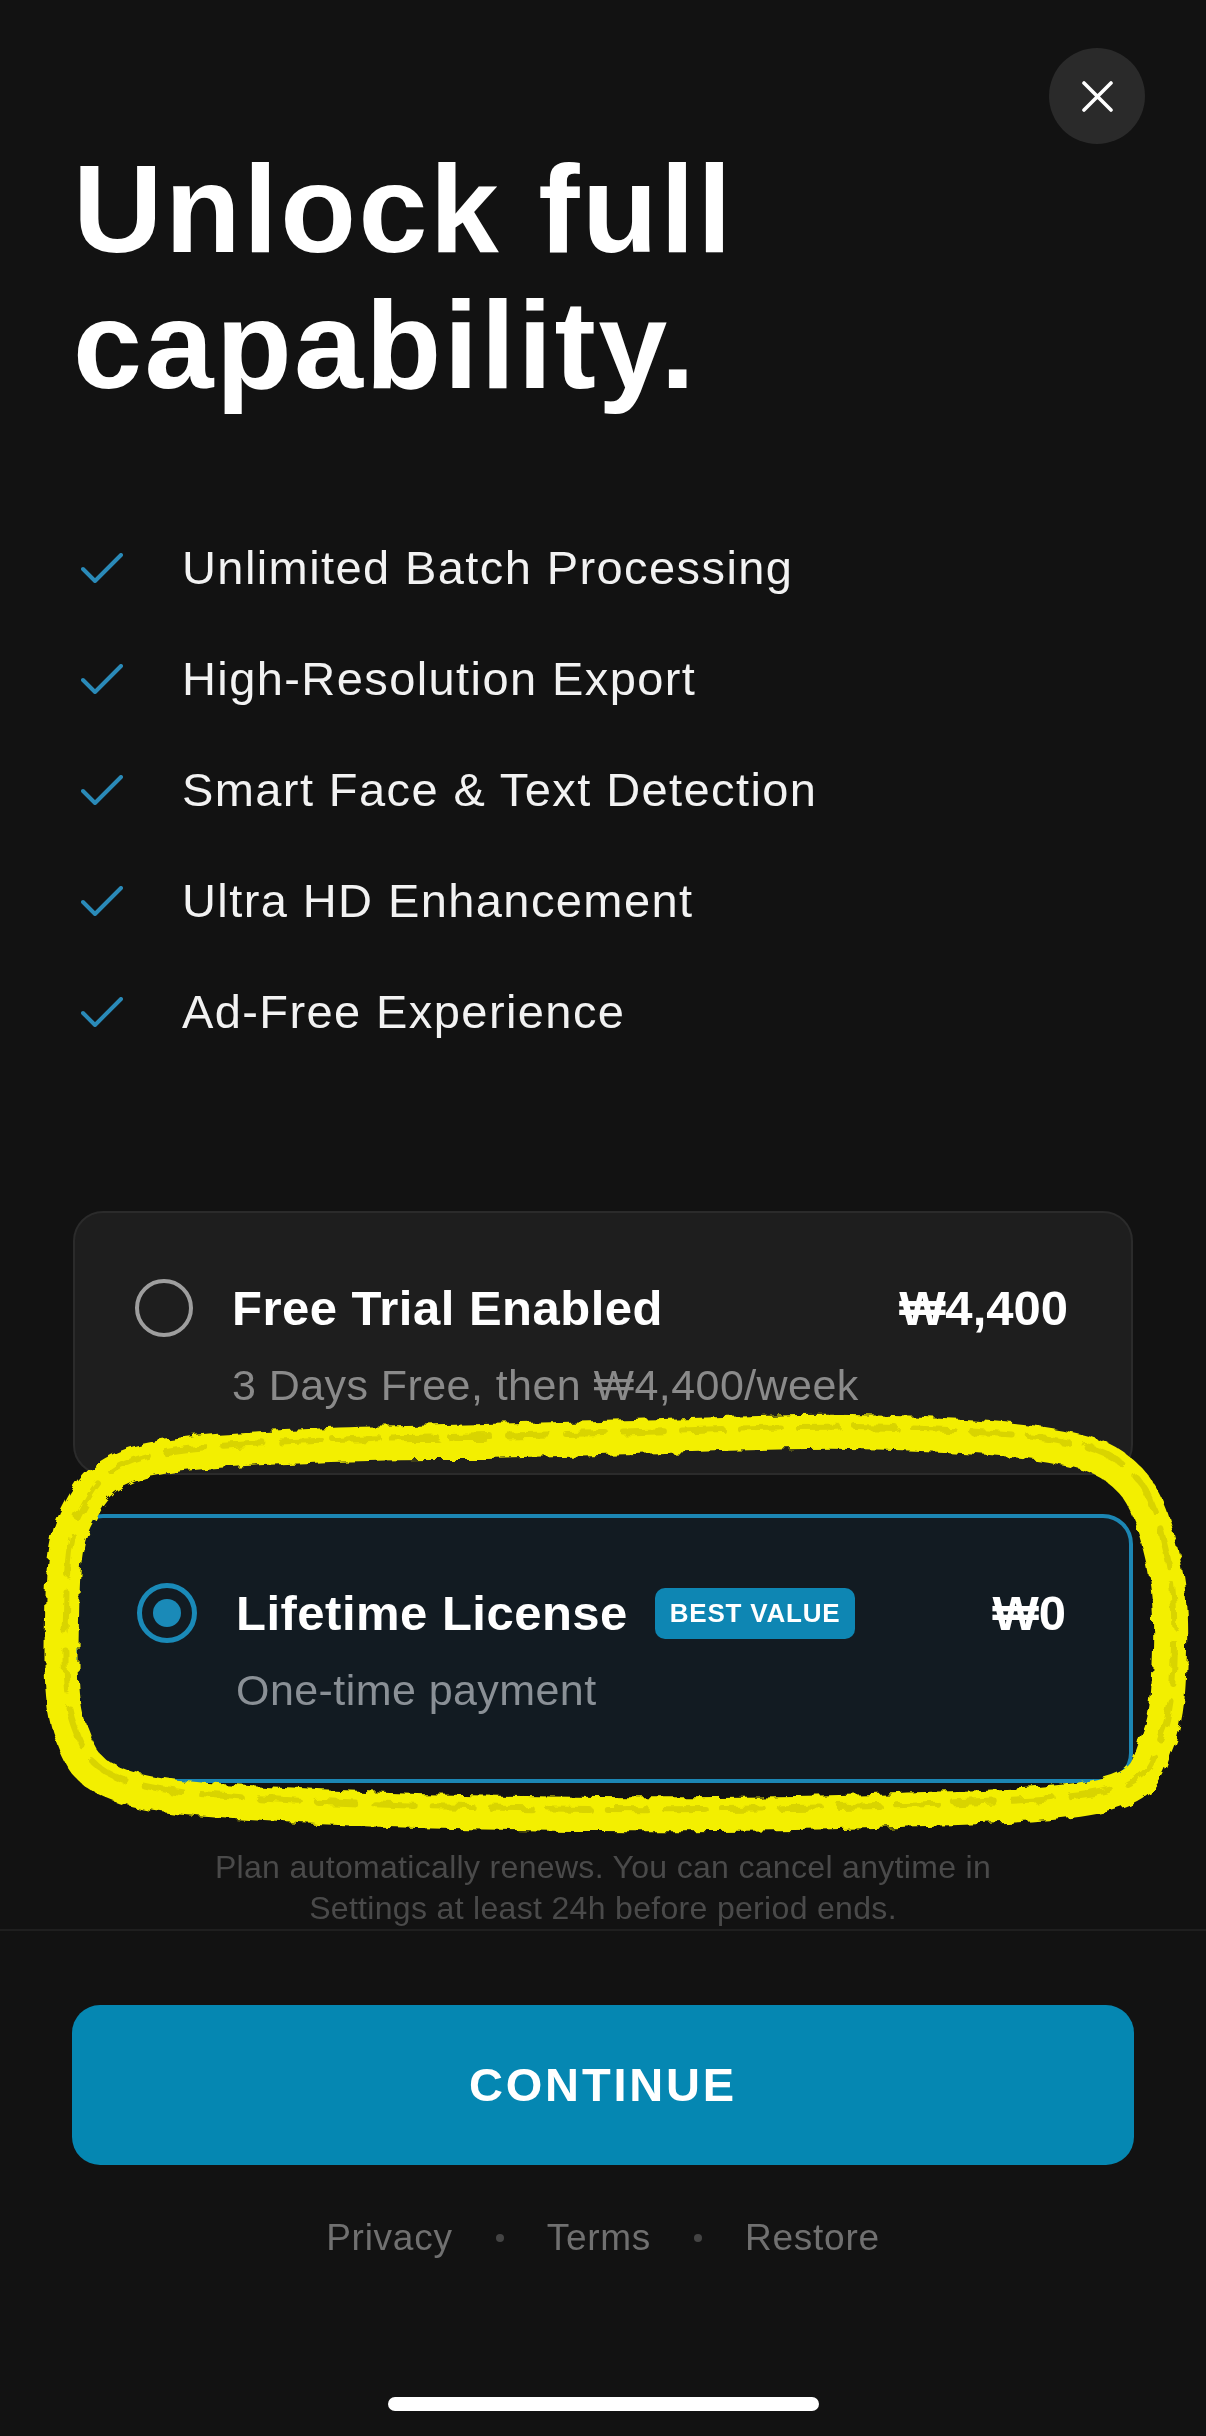  I want to click on plan-title: Lifetime License, so click(432, 1613).